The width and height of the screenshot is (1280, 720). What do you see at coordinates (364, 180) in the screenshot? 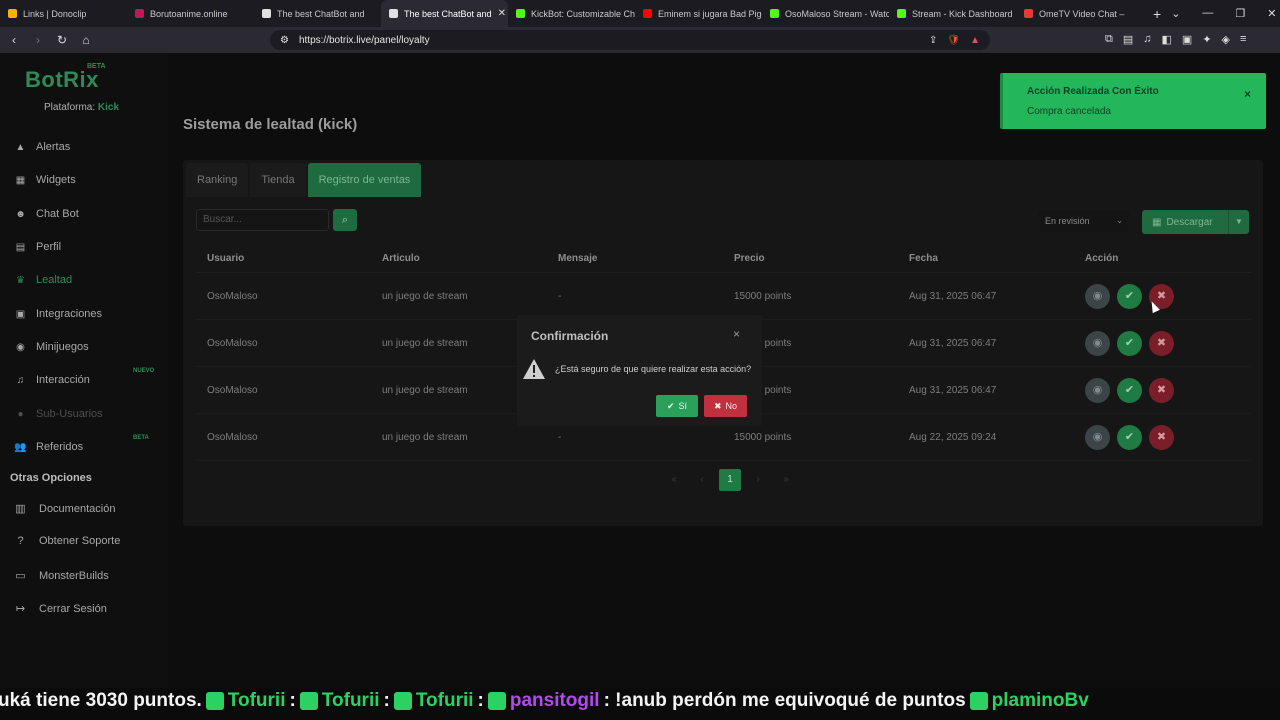
I see `tab-registro-de-ventas: Registro de ventas` at bounding box center [364, 180].